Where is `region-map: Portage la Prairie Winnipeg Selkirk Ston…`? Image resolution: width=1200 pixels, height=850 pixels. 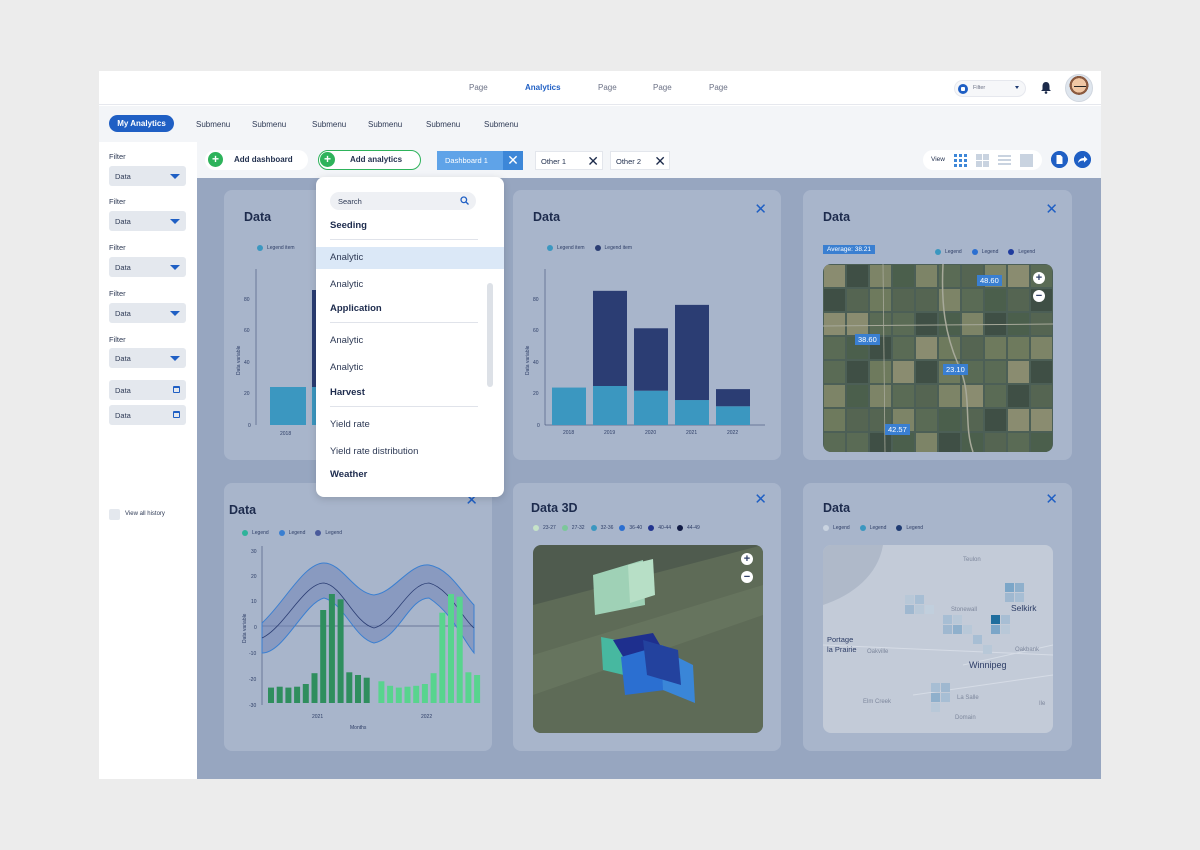
region-map: Portage la Prairie Winnipeg Selkirk Ston… is located at coordinates (938, 639).